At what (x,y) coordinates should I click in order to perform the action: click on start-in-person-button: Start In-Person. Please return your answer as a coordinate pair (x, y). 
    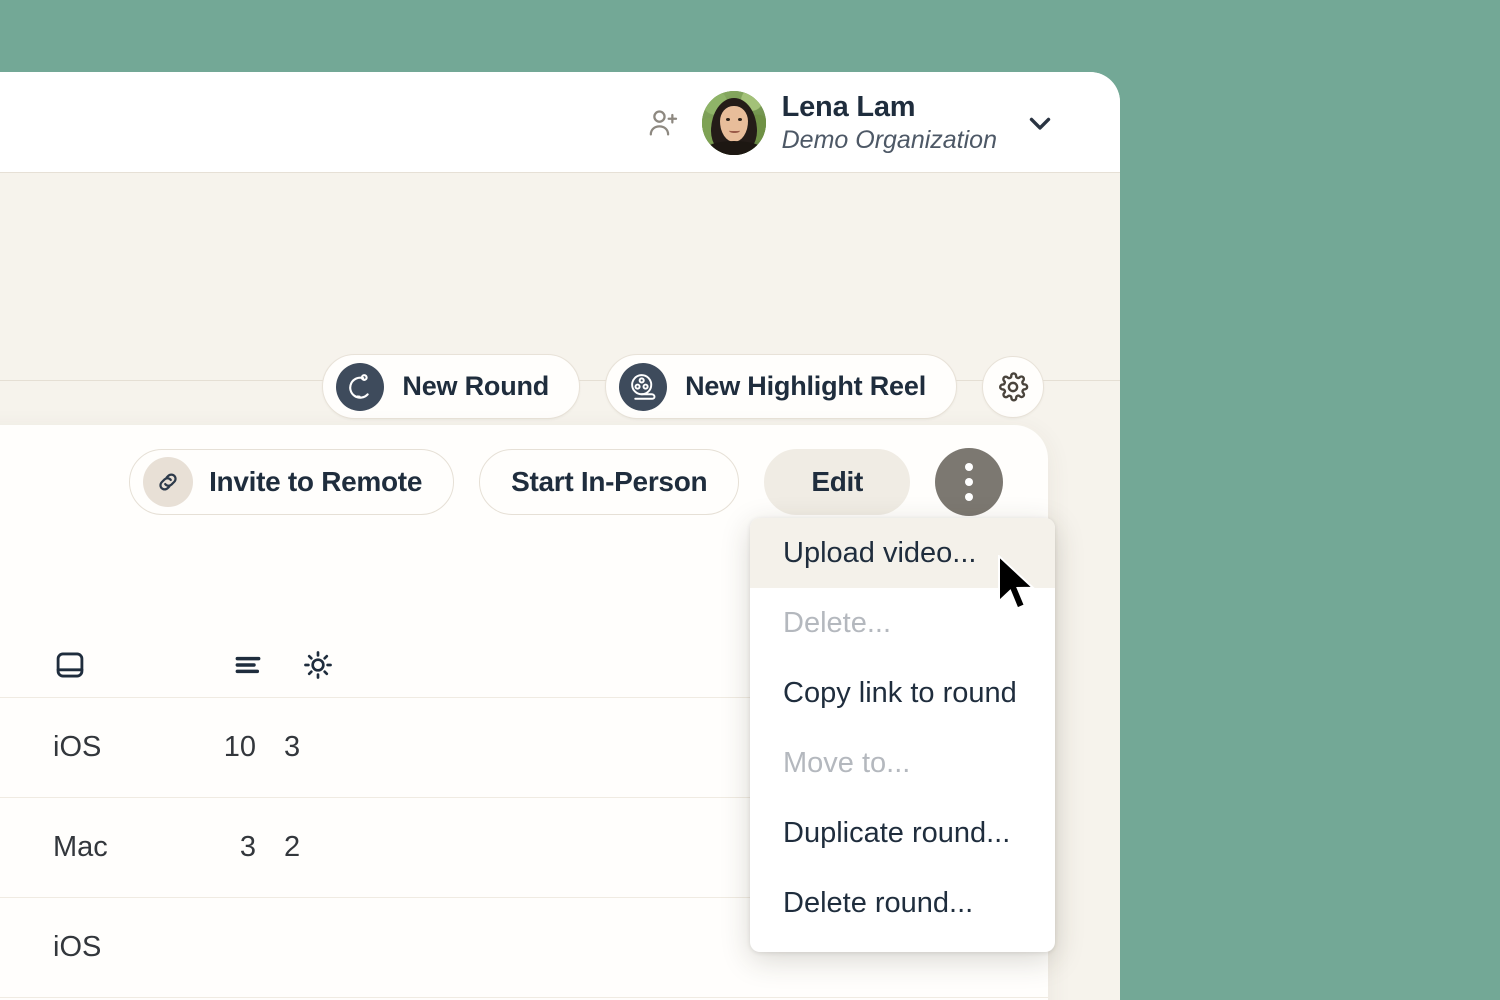
    Looking at the image, I should click on (609, 482).